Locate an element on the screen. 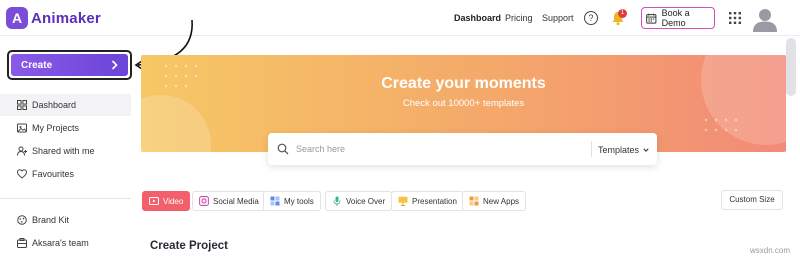 The width and height of the screenshot is (800, 260). user-avatar-icon is located at coordinates (765, 19).